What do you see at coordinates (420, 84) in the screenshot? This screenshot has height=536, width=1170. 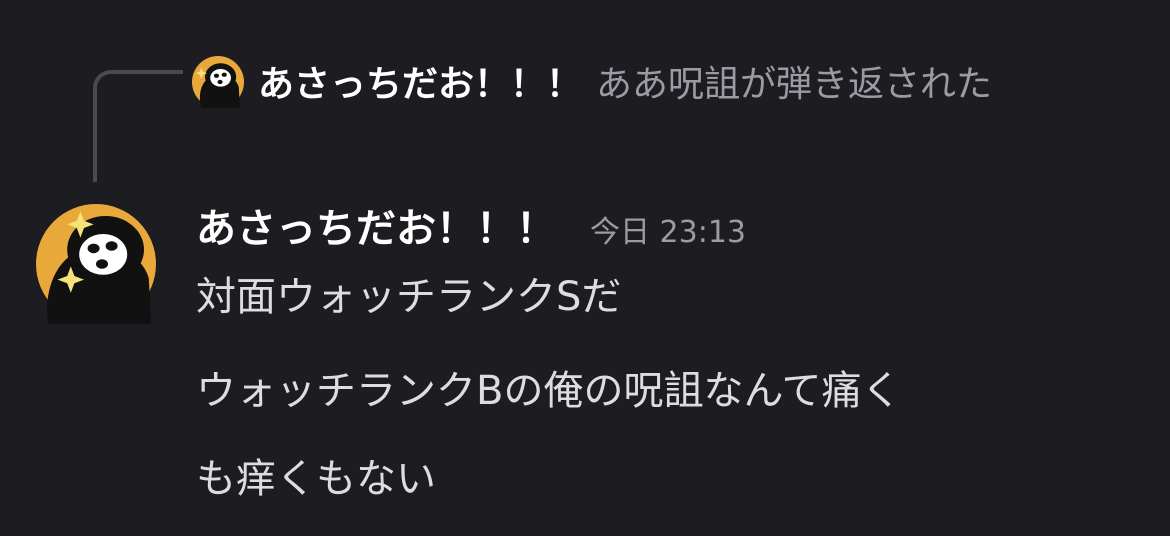 I see `reply-author-name: あさっちだお！！！` at bounding box center [420, 84].